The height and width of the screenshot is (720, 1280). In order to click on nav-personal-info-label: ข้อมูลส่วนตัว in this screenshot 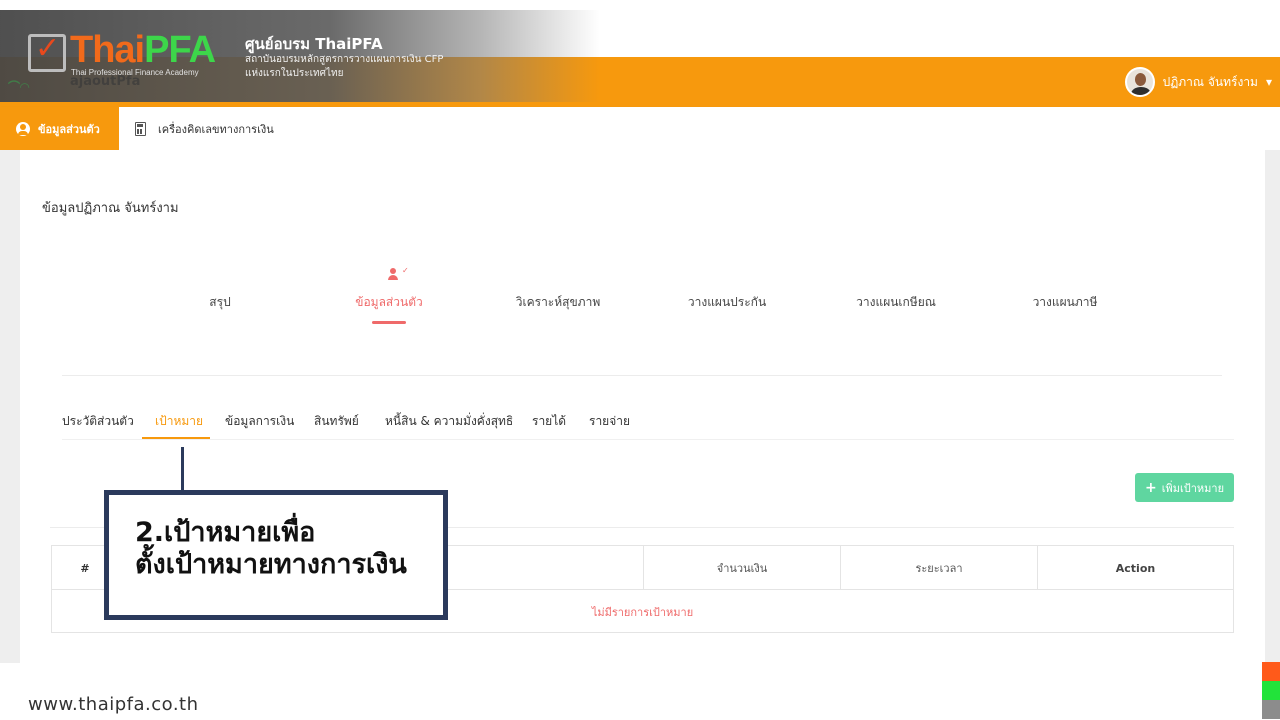, I will do `click(69, 129)`.